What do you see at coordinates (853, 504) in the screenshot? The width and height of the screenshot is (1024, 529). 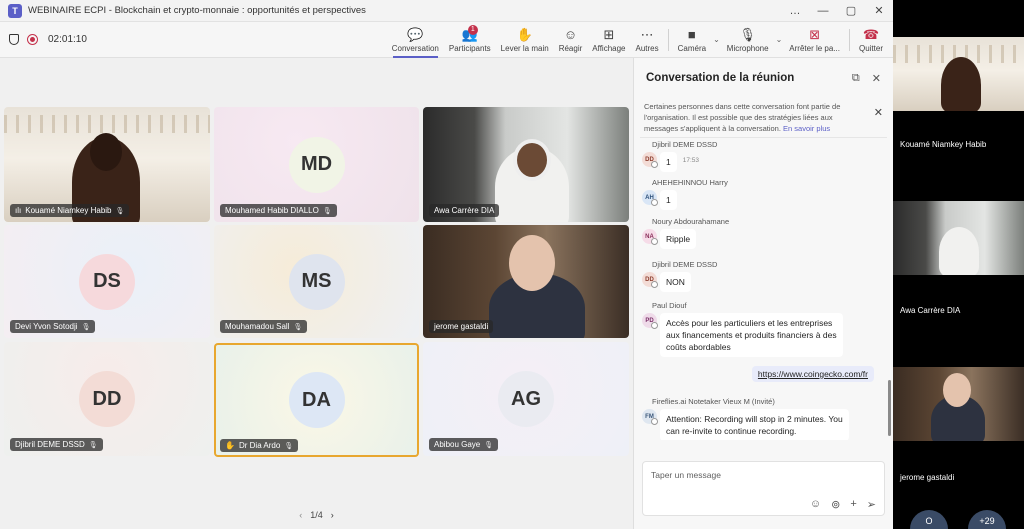 I see `add-icon: +` at bounding box center [853, 504].